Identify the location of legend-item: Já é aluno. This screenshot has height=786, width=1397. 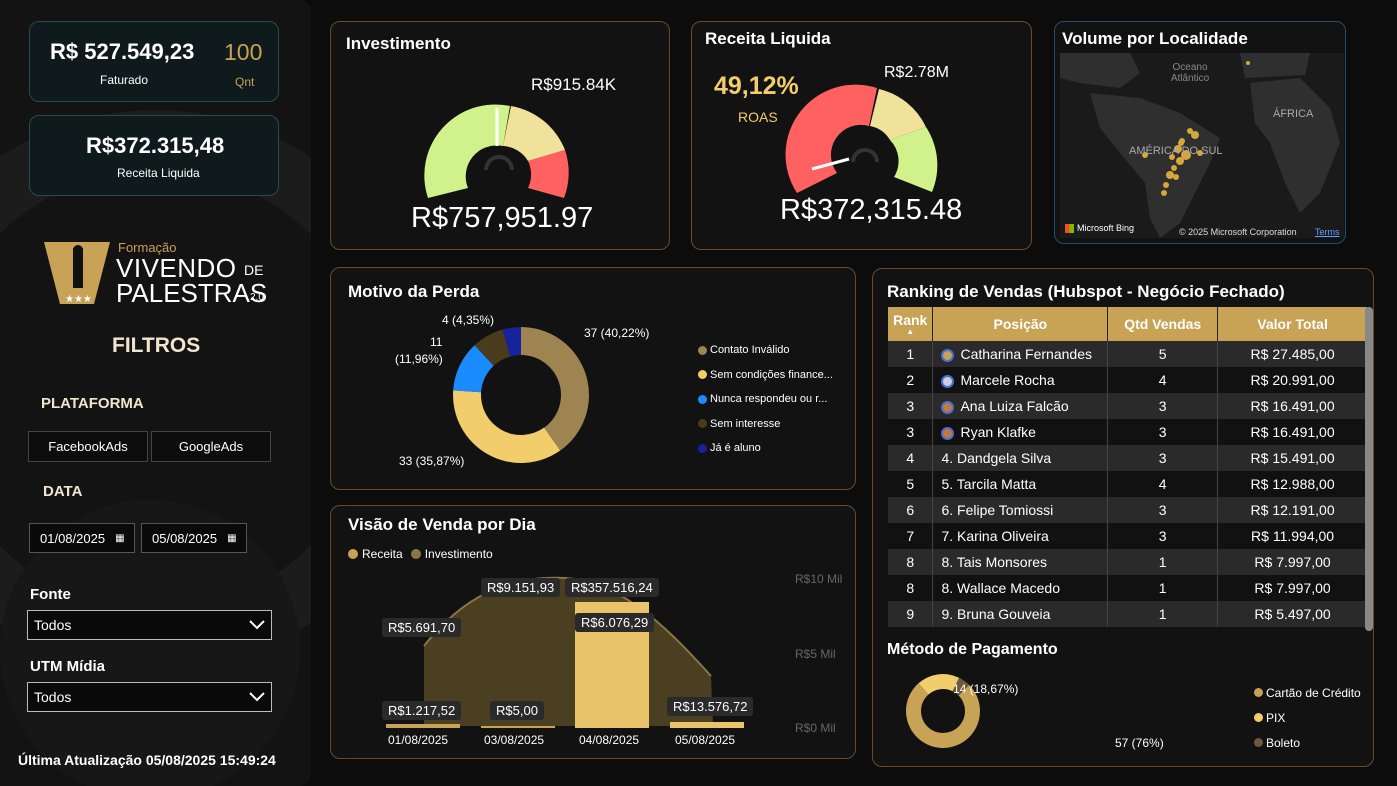
(765, 448).